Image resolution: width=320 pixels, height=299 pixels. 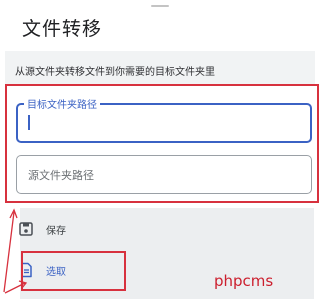 I want to click on target-folder-label: 目标文件夹路径, so click(x=62, y=103).